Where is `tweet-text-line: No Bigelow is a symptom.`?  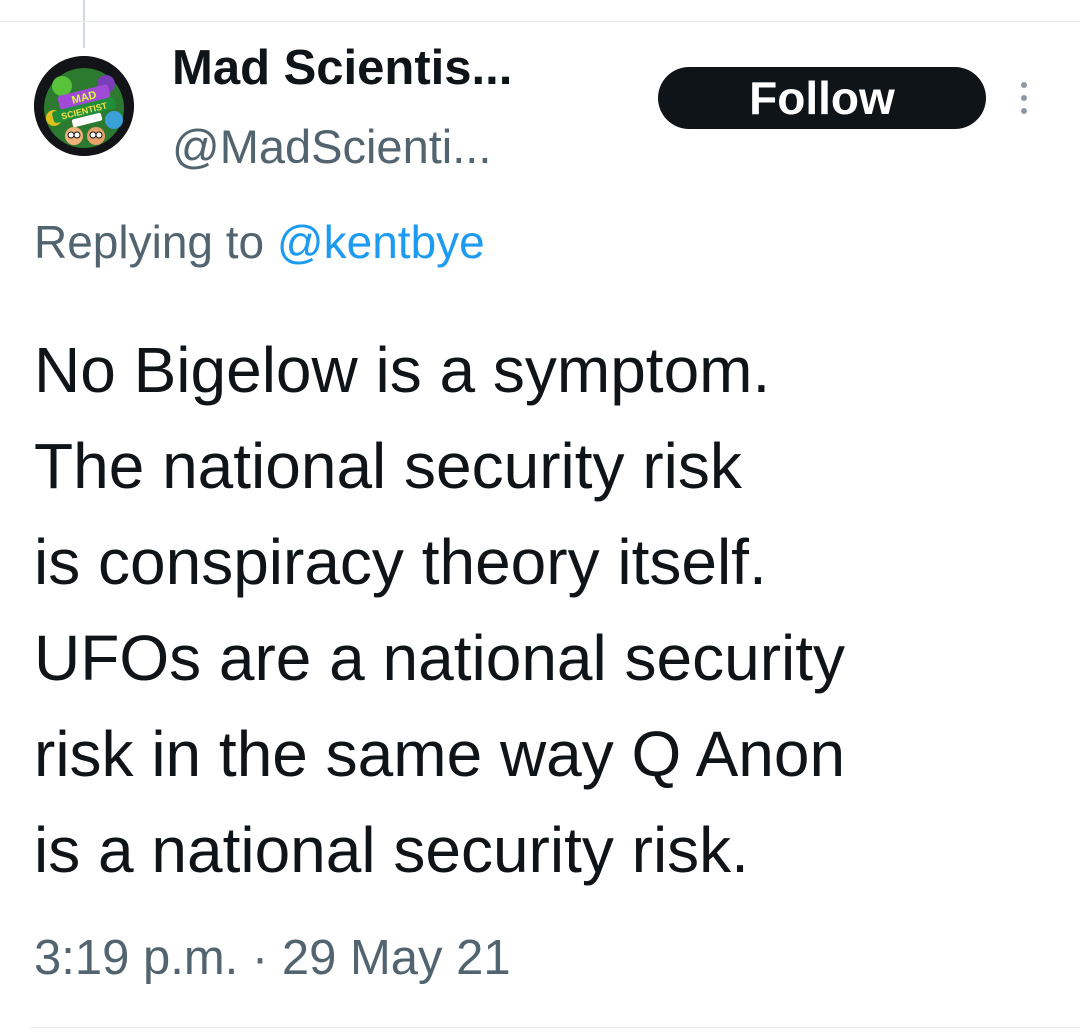
tweet-text-line: No Bigelow is a symptom. is located at coordinates (402, 370).